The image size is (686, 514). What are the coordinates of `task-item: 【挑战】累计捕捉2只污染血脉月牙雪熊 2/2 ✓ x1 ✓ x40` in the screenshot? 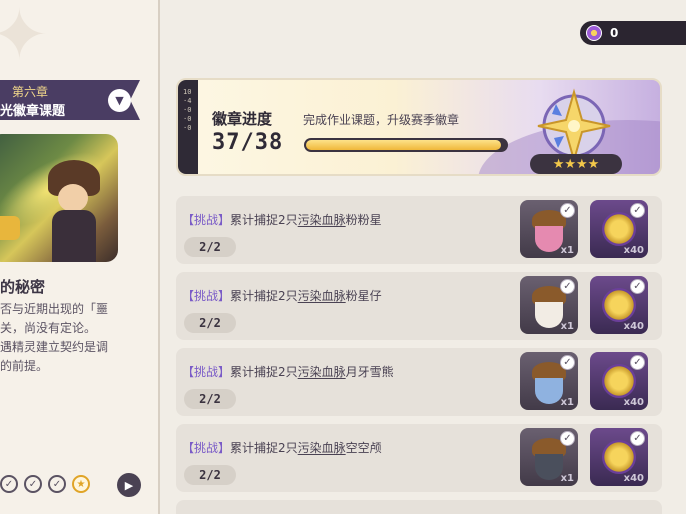 It's located at (419, 382).